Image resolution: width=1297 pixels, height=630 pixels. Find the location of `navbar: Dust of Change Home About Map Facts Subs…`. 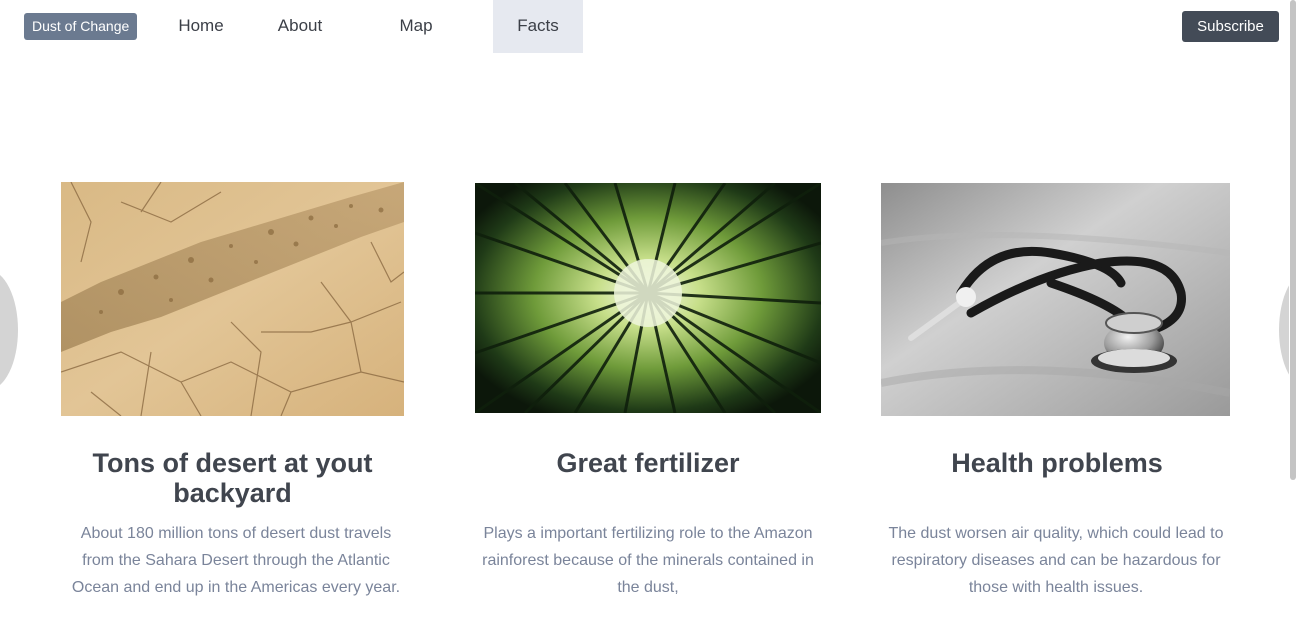

navbar: Dust of Change Home About Map Facts Subs… is located at coordinates (648, 26).